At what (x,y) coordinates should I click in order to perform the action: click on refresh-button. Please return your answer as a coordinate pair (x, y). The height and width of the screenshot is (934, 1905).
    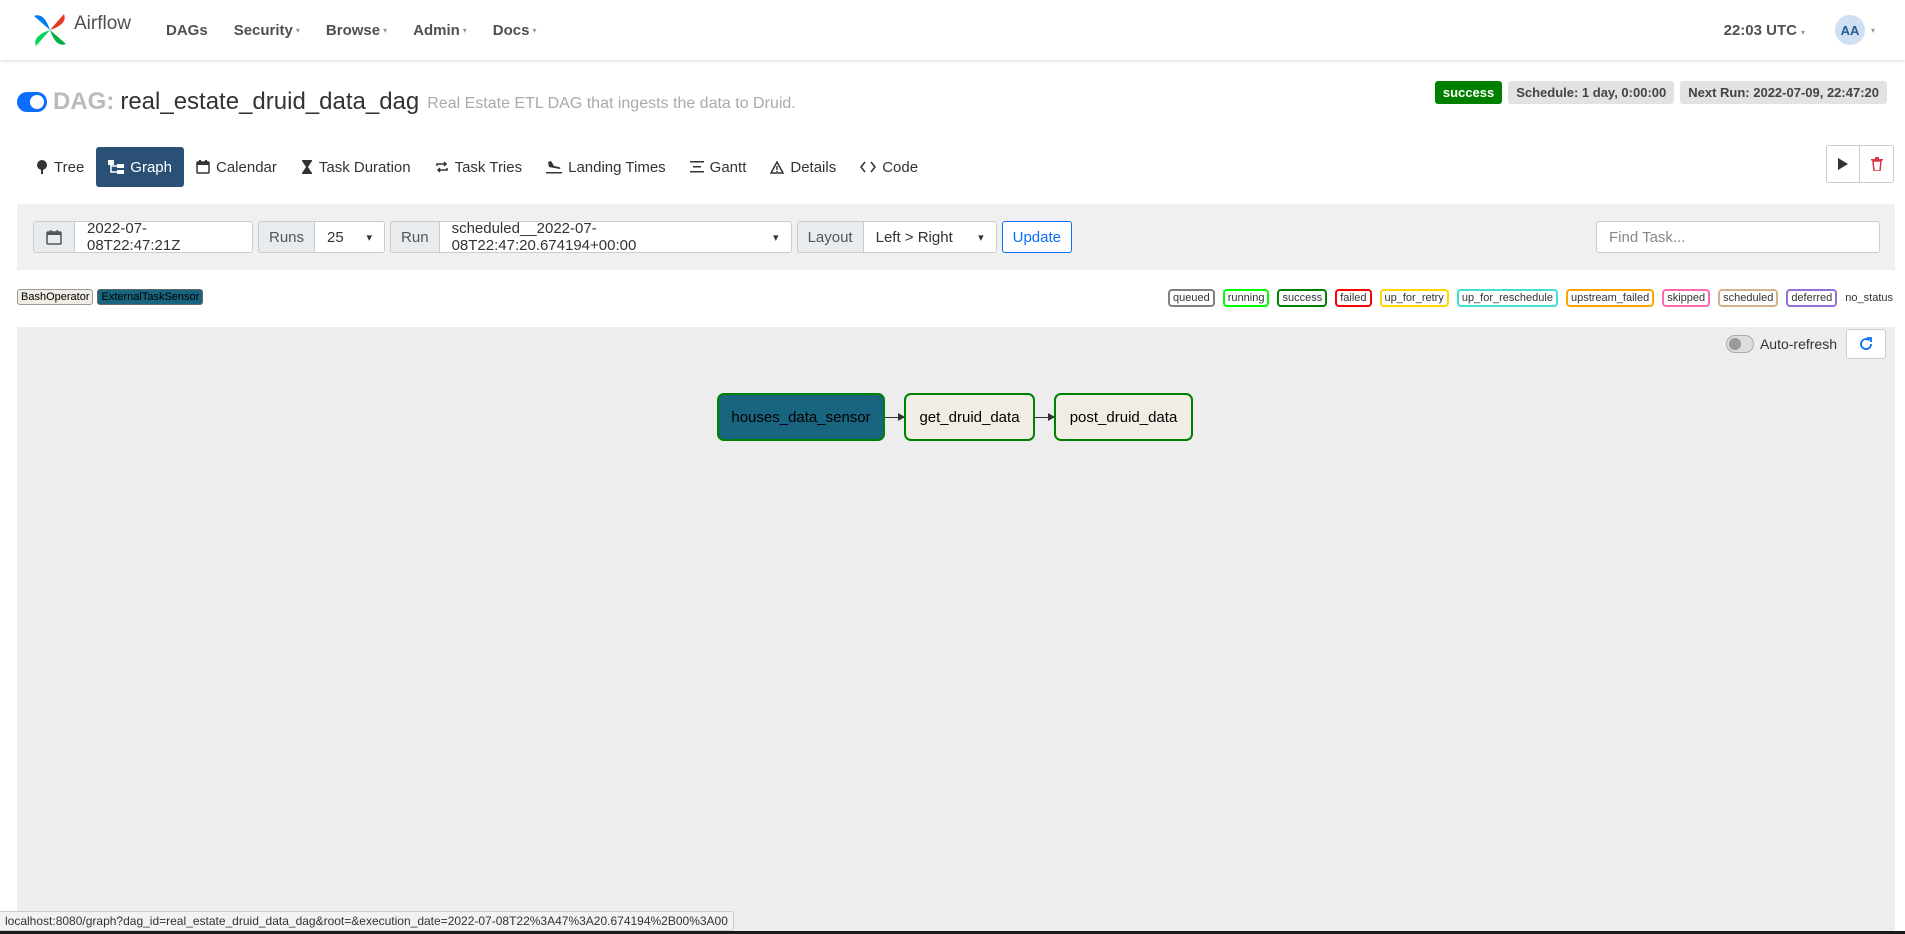
    Looking at the image, I should click on (1866, 344).